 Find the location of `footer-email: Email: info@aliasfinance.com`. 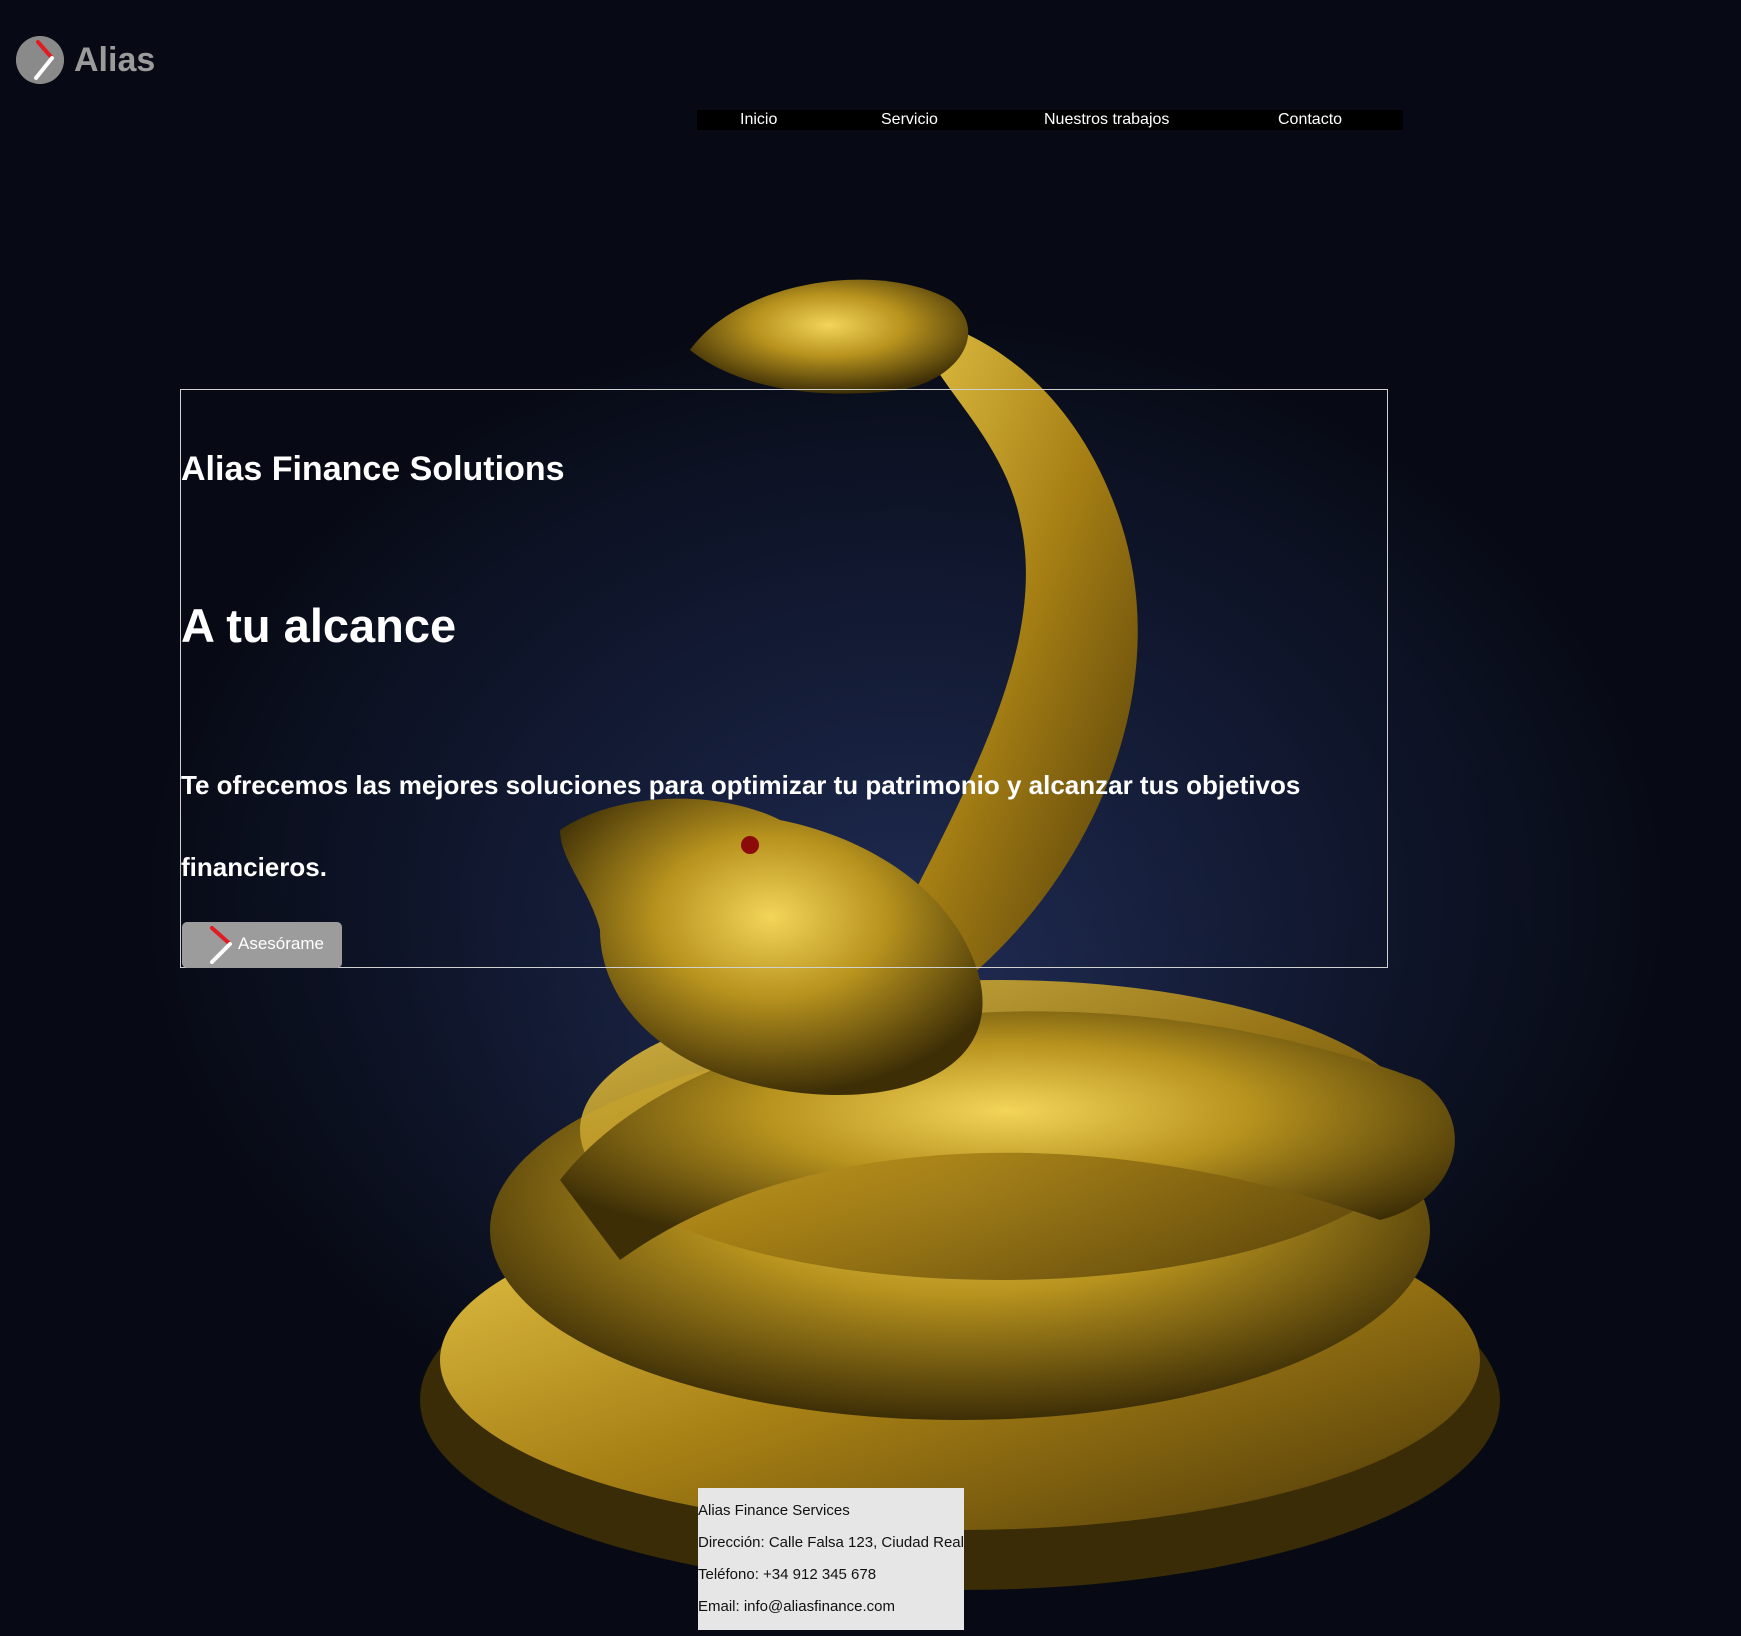

footer-email: Email: info@aliasfinance.com is located at coordinates (796, 1606).